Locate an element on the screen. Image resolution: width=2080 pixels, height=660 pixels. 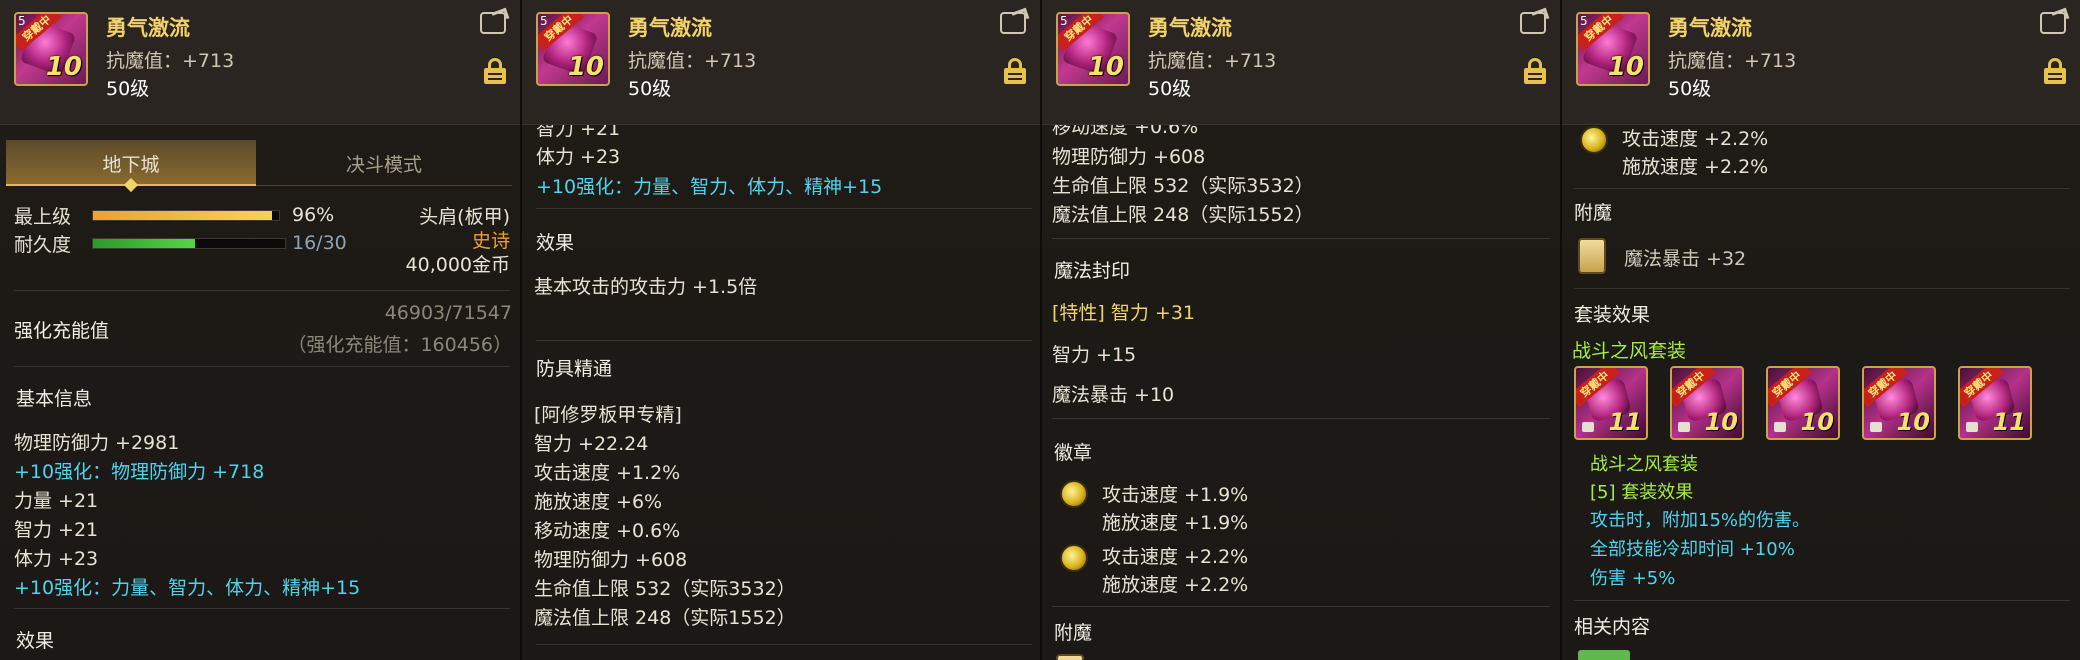
section-related: 相关内容 is located at coordinates (1612, 627).